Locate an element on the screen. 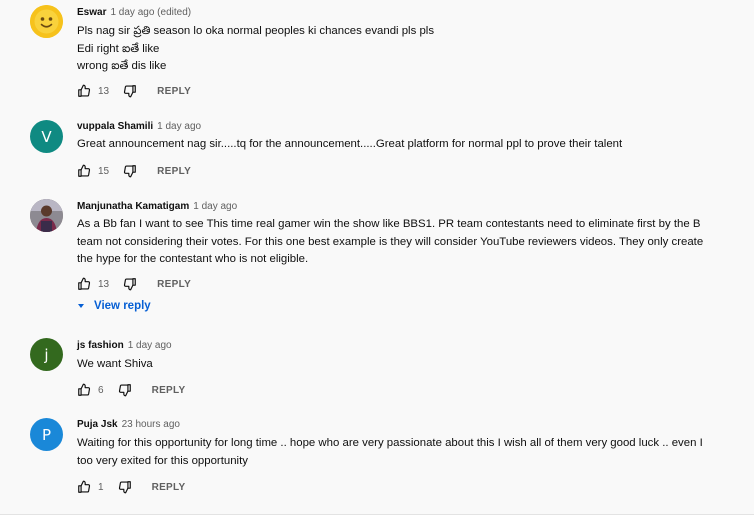 Image resolution: width=754 pixels, height=515 pixels. avatar-letter: P is located at coordinates (46, 434).